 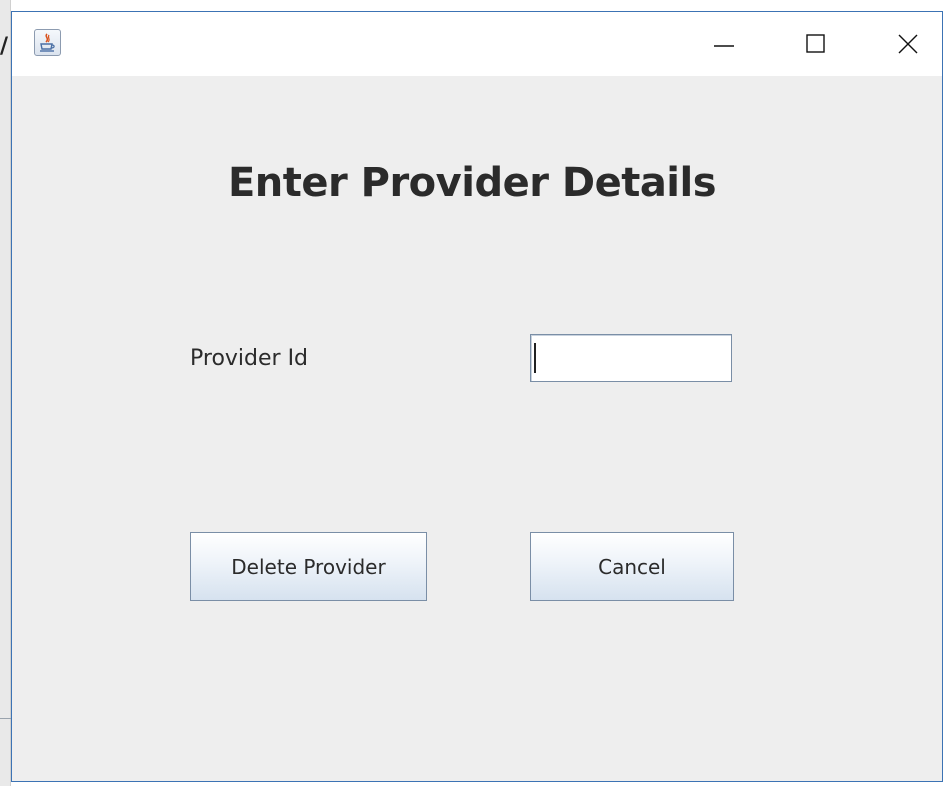 I want to click on java-cup-icon, so click(x=47, y=42).